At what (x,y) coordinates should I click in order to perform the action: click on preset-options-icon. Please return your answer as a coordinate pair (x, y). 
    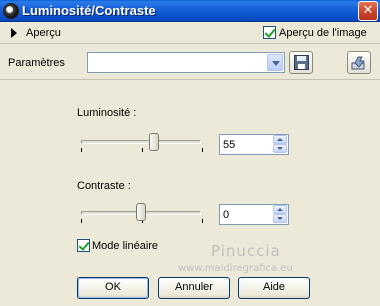
    Looking at the image, I should click on (358, 63).